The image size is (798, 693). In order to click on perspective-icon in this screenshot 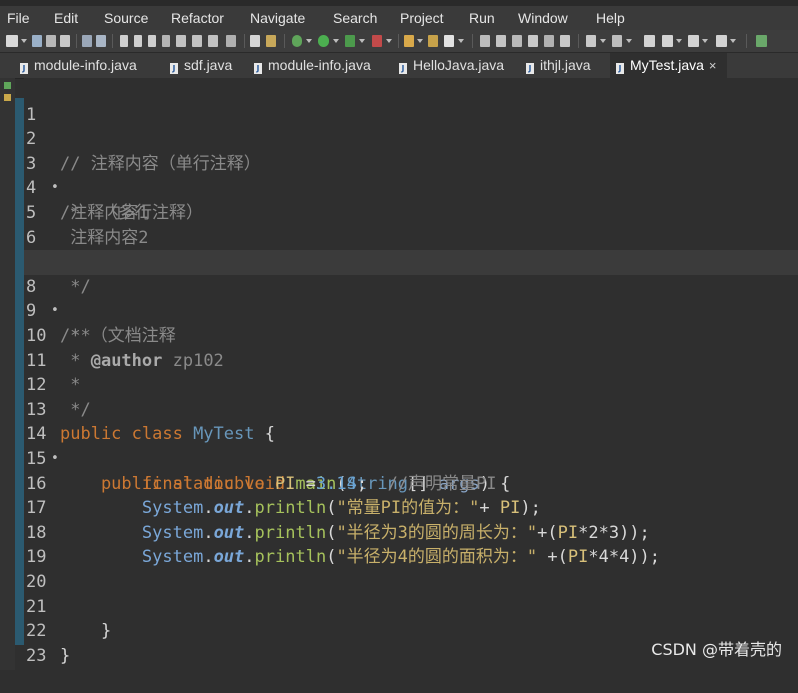, I will do `click(761, 41)`.